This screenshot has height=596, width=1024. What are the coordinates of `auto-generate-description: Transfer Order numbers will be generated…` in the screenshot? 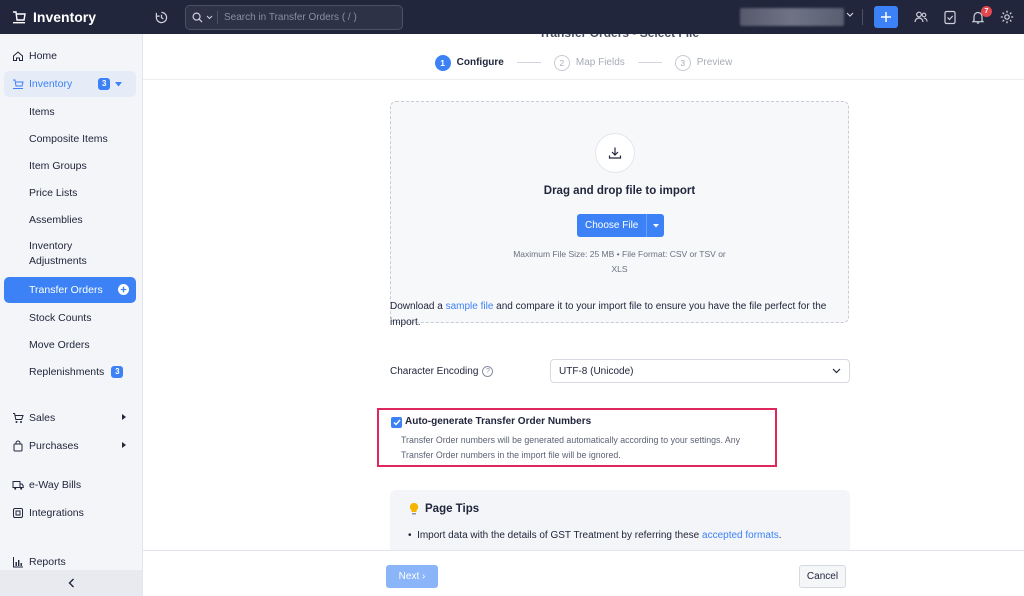 It's located at (571, 447).